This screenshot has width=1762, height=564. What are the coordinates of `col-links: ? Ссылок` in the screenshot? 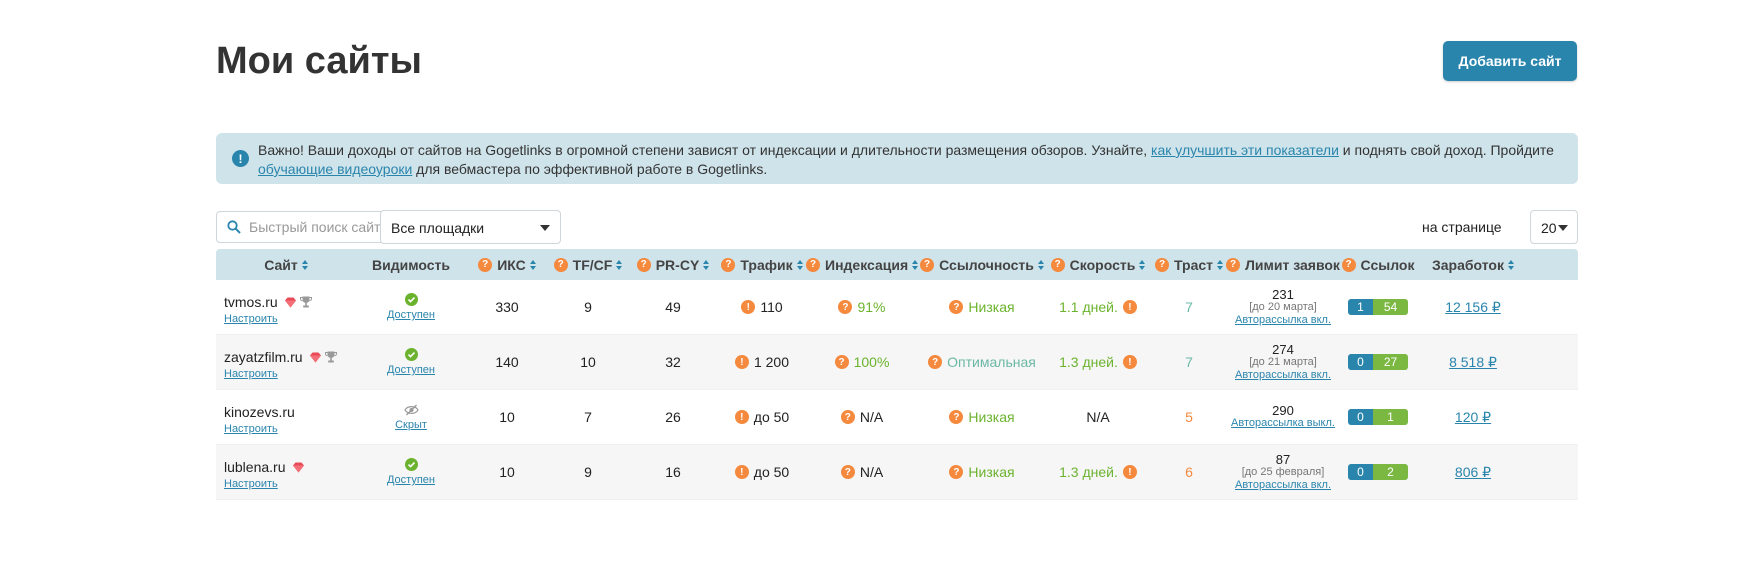 It's located at (1378, 264).